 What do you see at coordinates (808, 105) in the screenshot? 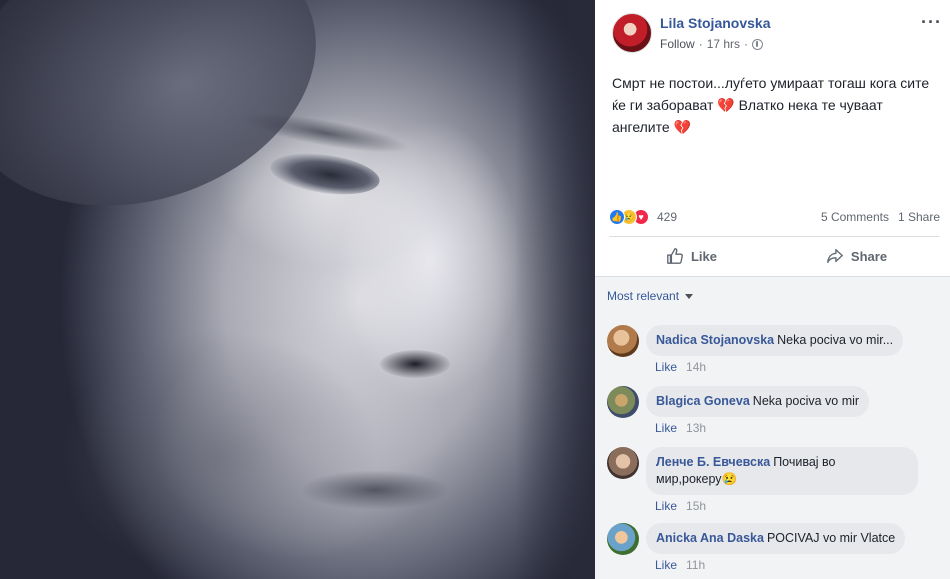
I see `post-text-line2b: Влатко нека те чуваат` at bounding box center [808, 105].